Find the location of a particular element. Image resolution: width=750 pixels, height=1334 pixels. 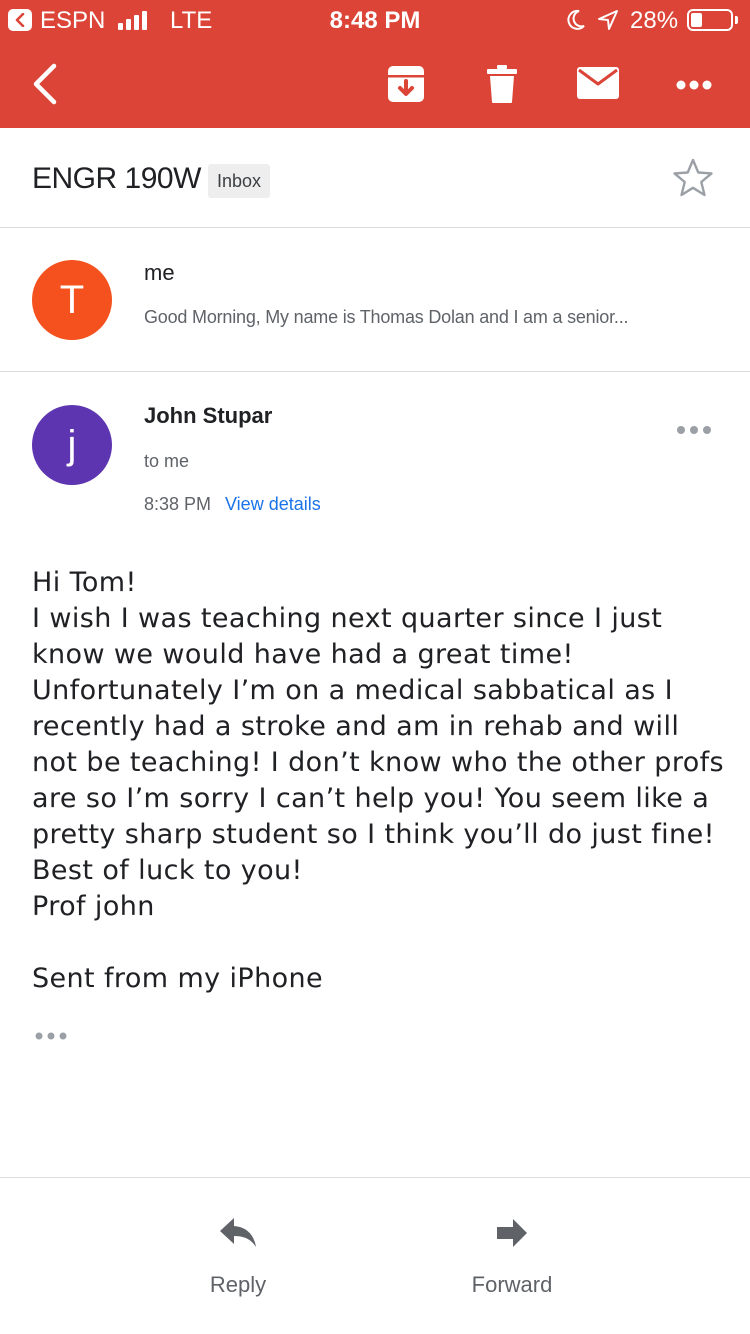

star-button is located at coordinates (693, 178).